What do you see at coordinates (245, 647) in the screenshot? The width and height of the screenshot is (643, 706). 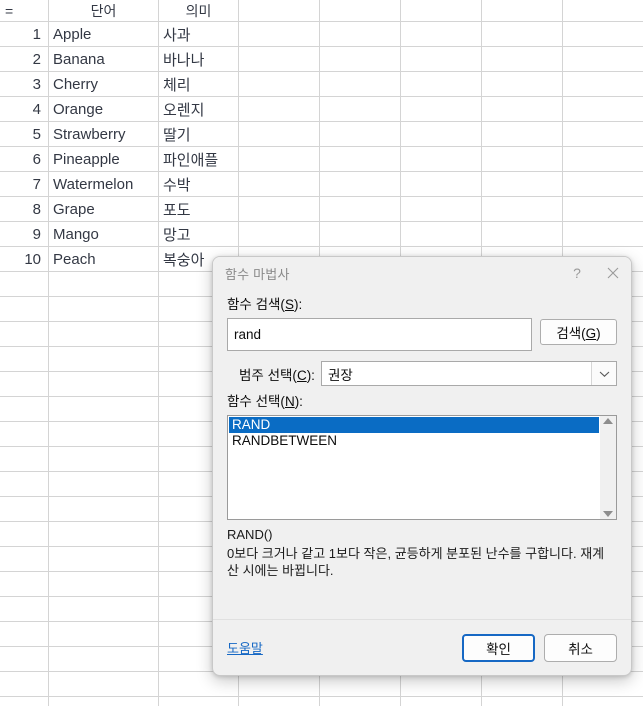 I see `help-link: 도움말` at bounding box center [245, 647].